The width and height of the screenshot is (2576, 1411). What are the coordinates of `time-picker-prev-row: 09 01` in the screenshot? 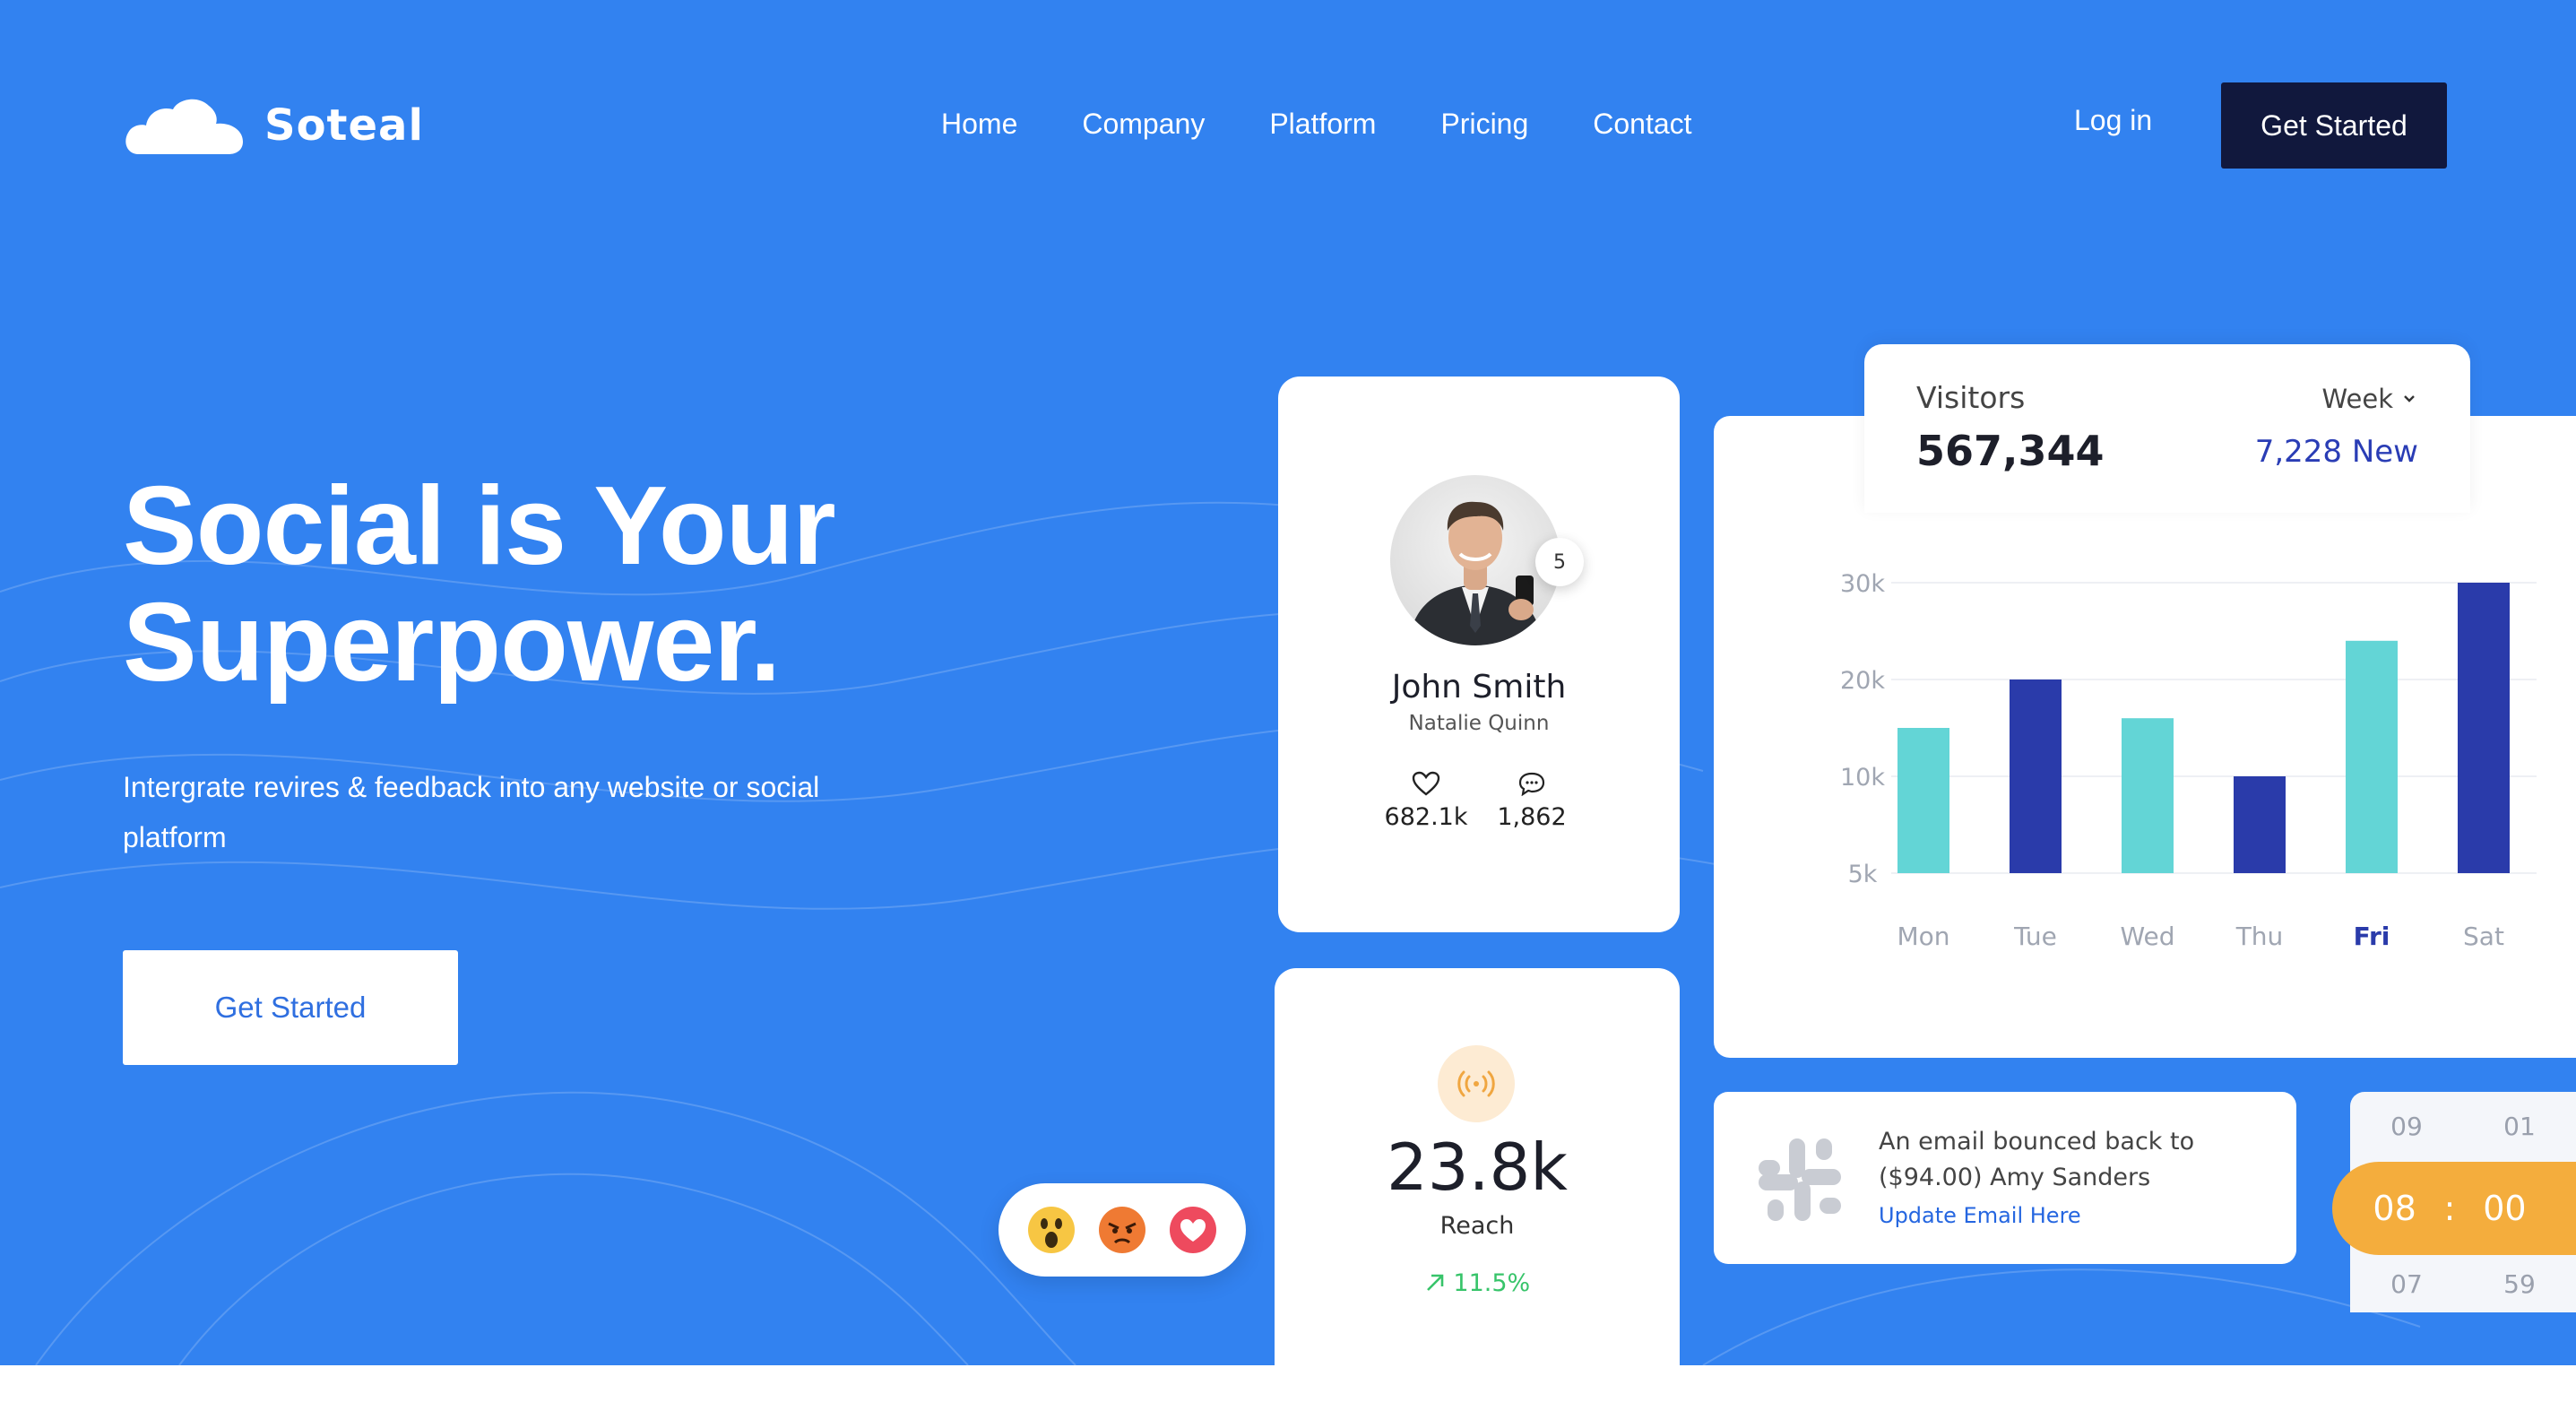 It's located at (2463, 1126).